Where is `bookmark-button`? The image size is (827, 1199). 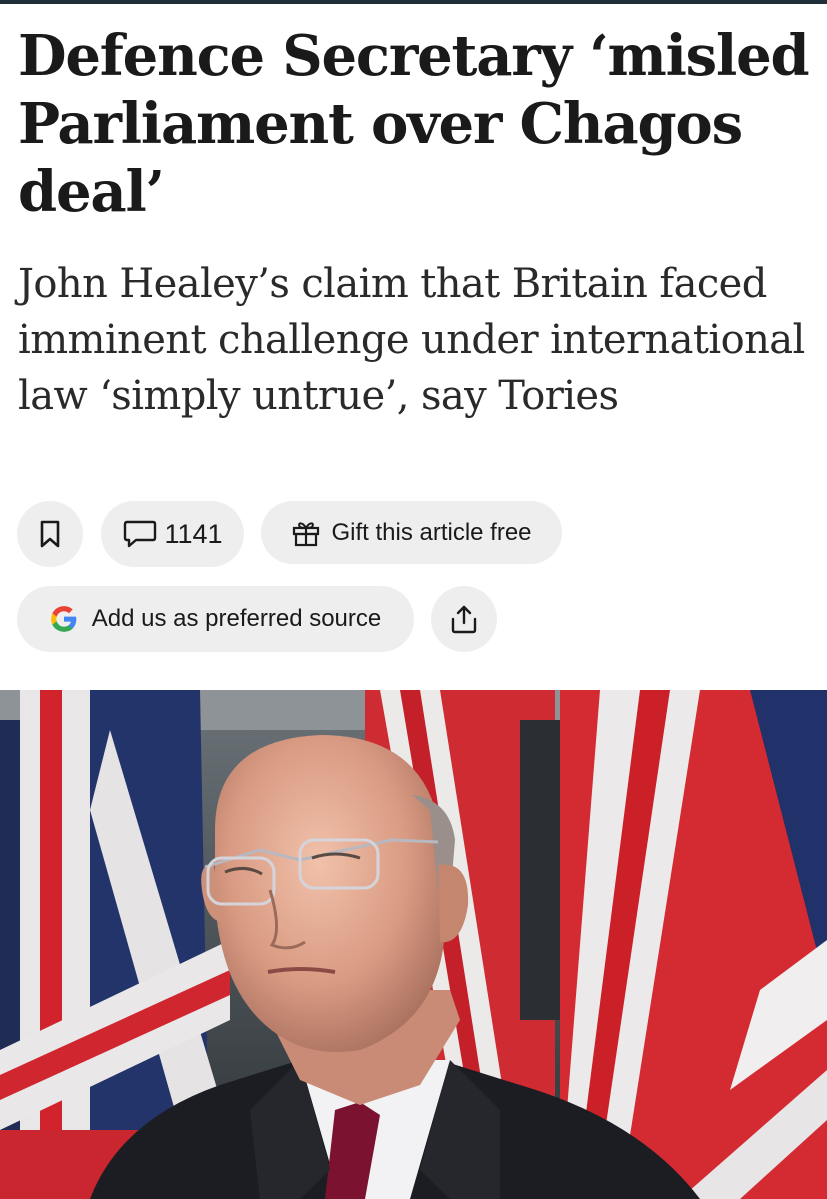
bookmark-button is located at coordinates (50, 534).